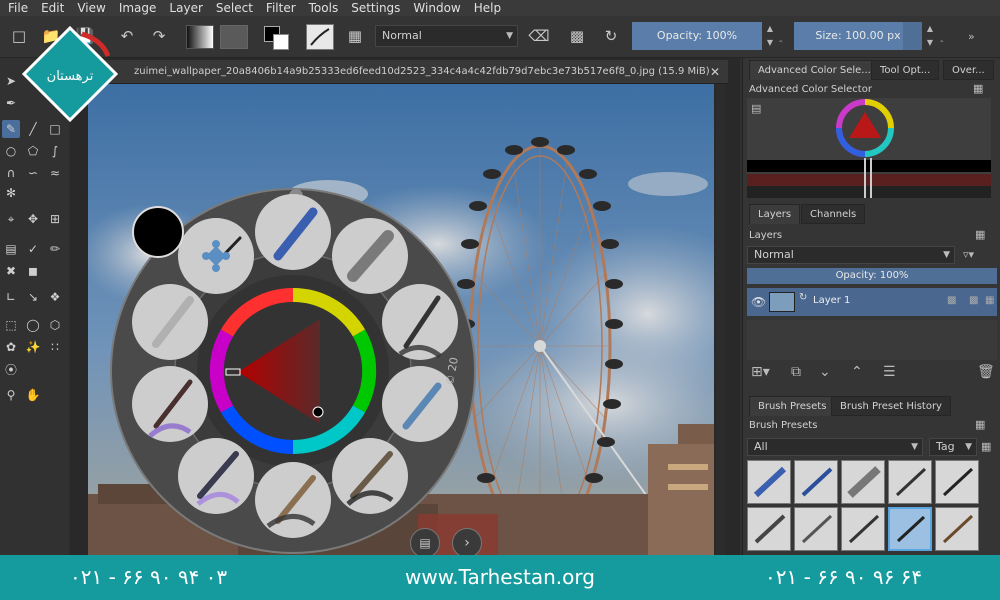 This screenshot has width=1000, height=600. What do you see at coordinates (857, 372) in the screenshot?
I see `move-layer-up-icon: ⌃` at bounding box center [857, 372].